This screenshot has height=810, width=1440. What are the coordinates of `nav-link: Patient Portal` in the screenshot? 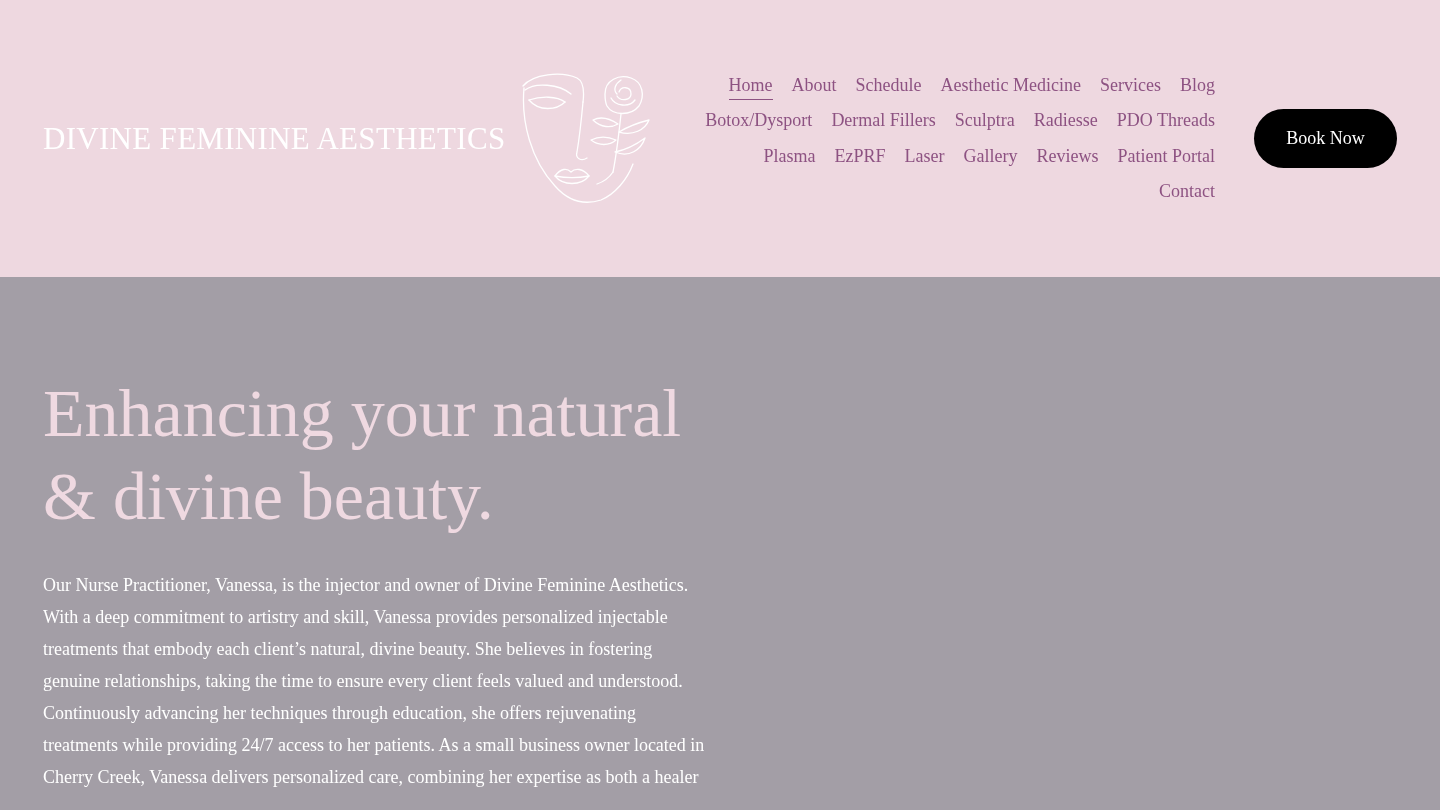 It's located at (1166, 156).